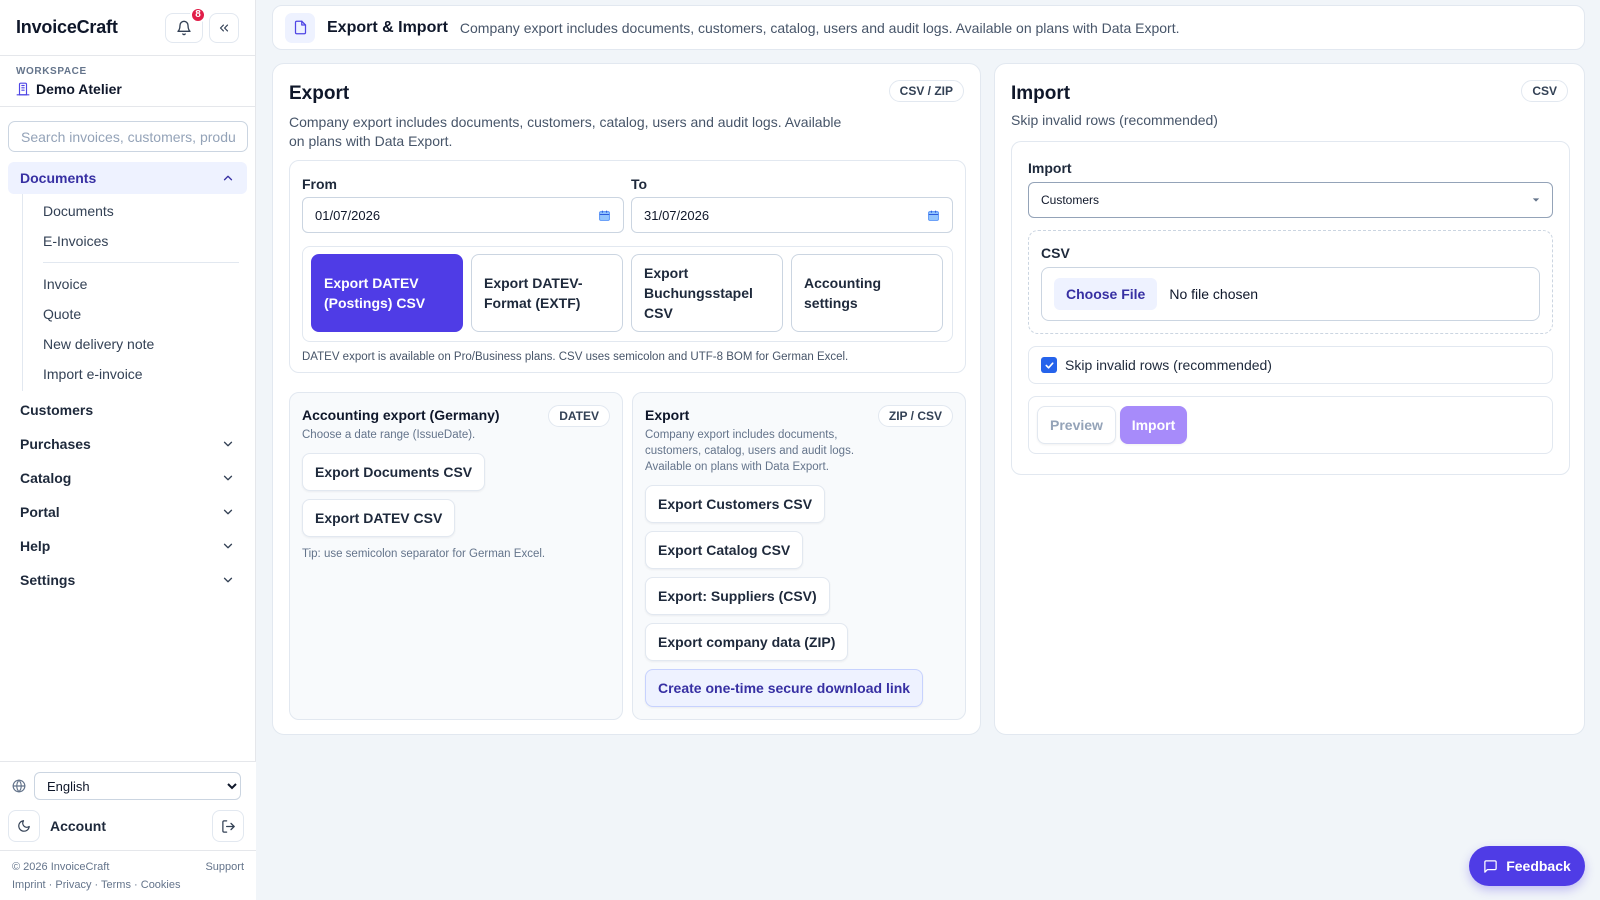 Image resolution: width=1600 pixels, height=900 pixels. What do you see at coordinates (1290, 200) in the screenshot?
I see `import-type-select: Customers` at bounding box center [1290, 200].